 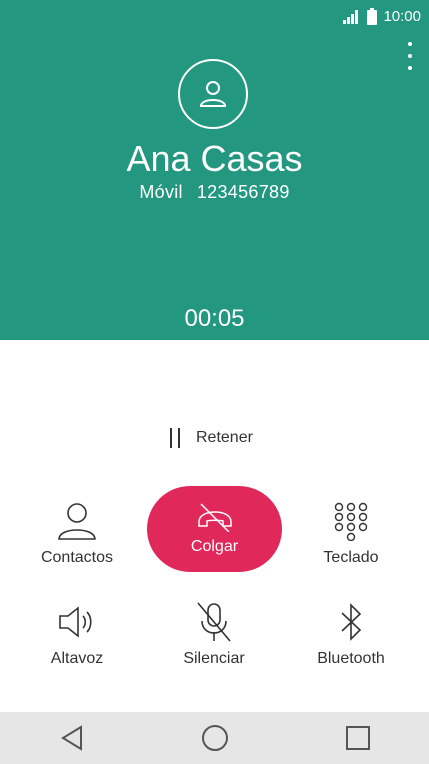 I want to click on back-icon, so click(x=71, y=738).